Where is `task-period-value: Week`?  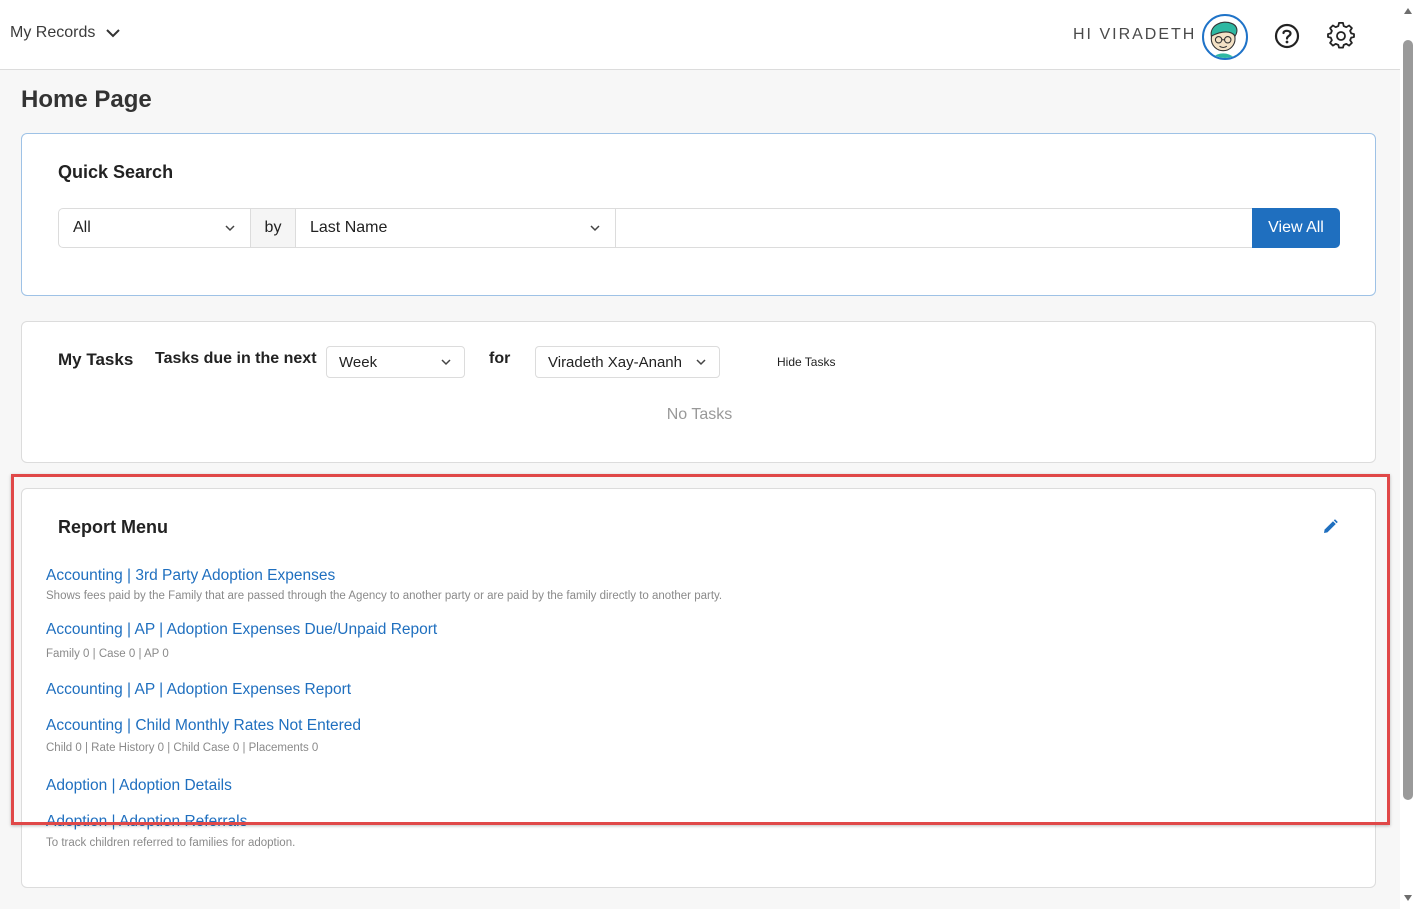
task-period-value: Week is located at coordinates (358, 362).